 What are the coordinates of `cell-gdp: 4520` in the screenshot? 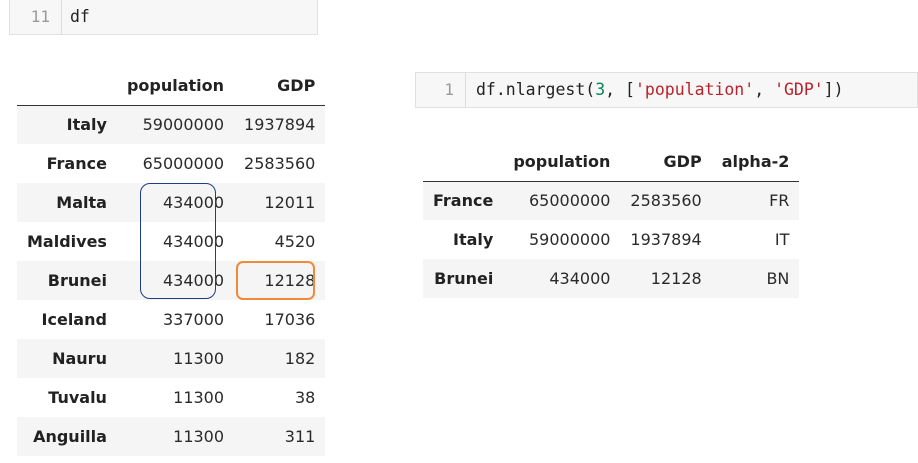 It's located at (295, 241).